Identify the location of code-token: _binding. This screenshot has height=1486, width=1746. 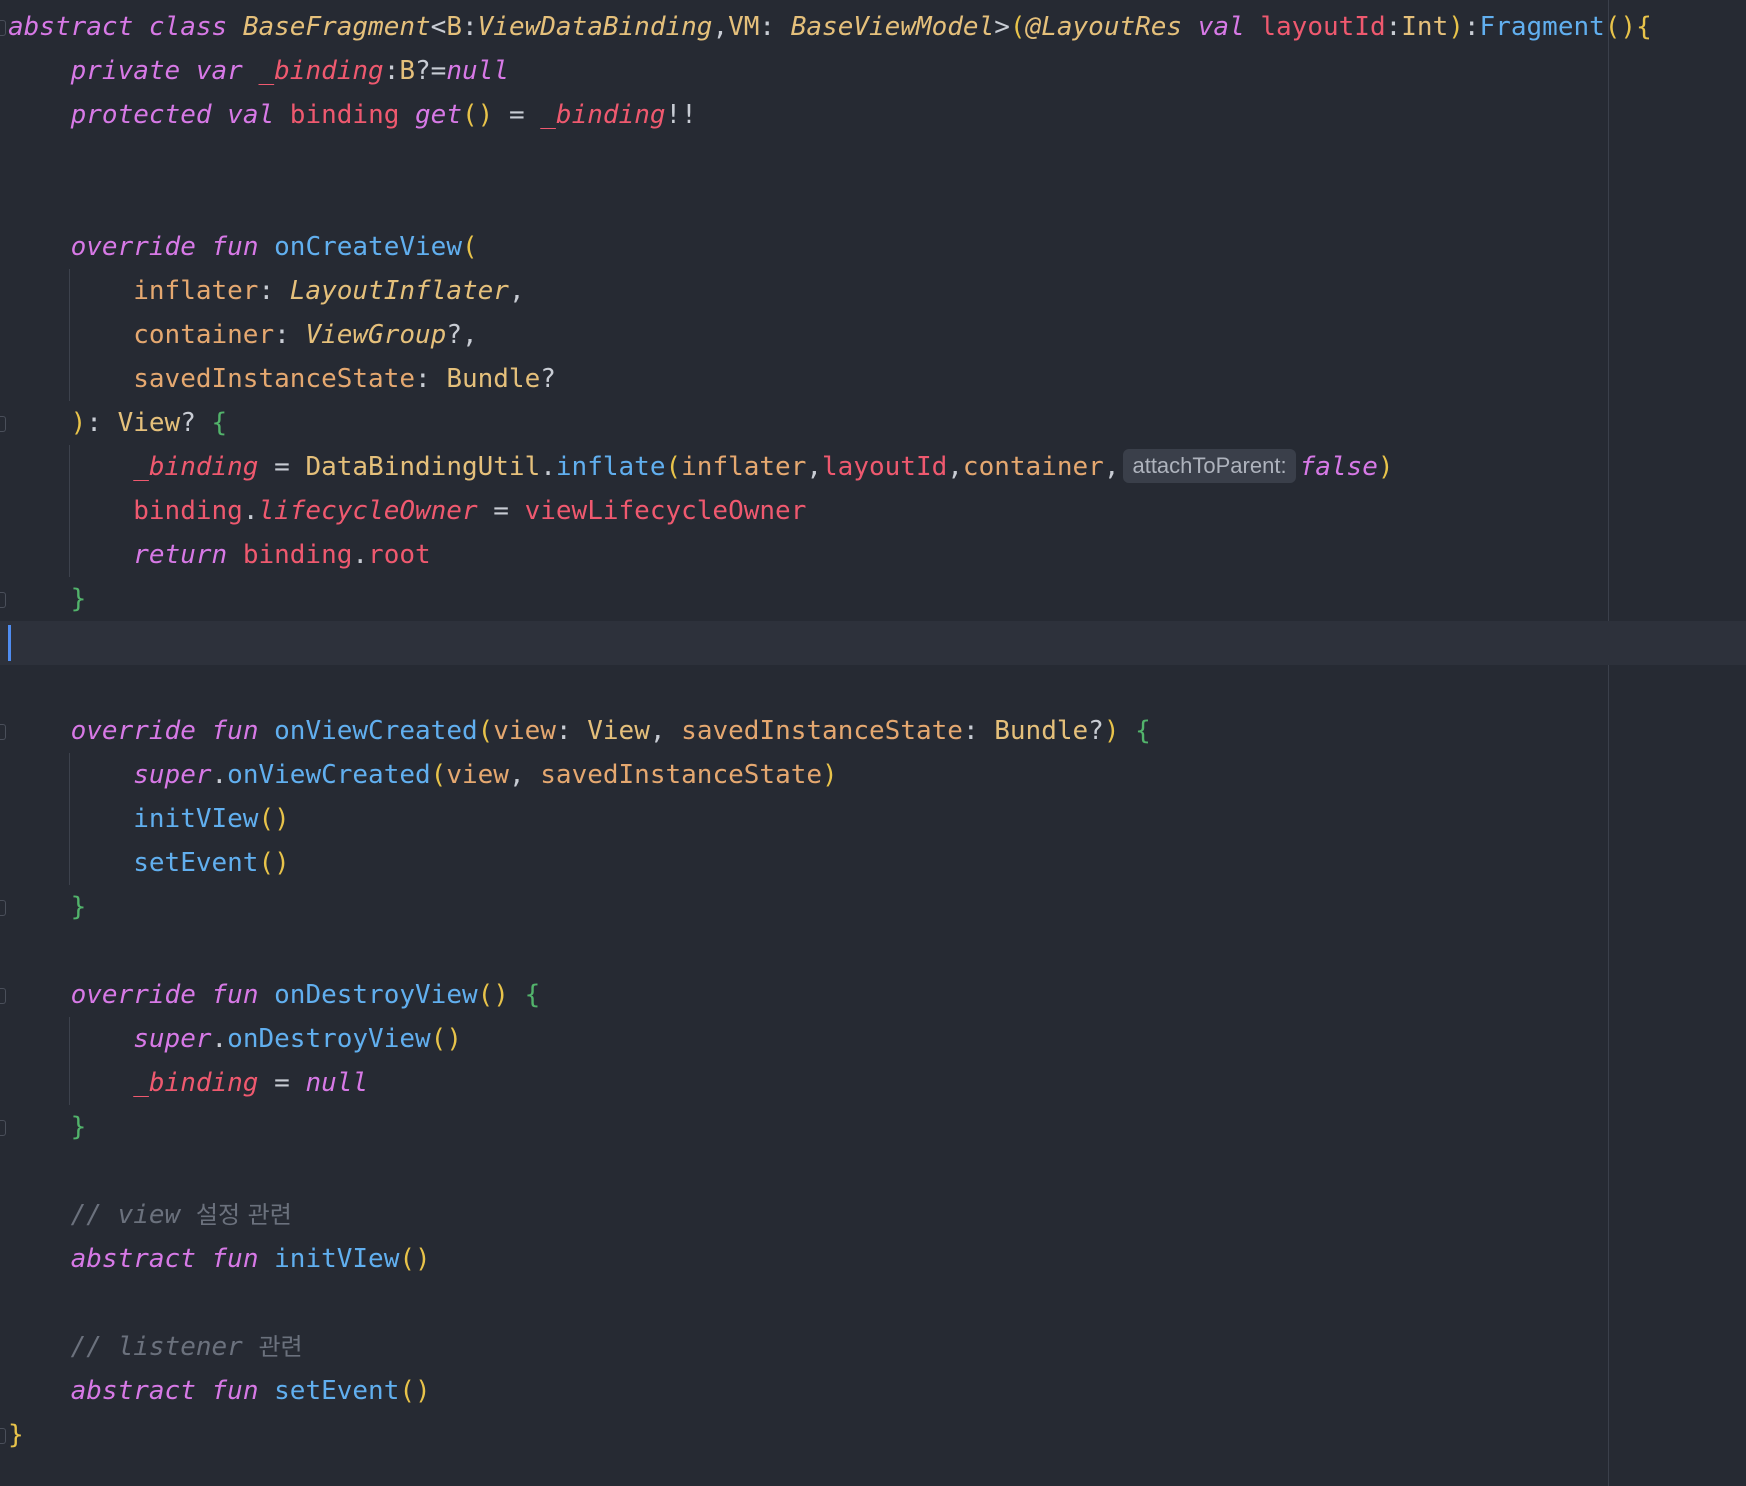
(196, 467).